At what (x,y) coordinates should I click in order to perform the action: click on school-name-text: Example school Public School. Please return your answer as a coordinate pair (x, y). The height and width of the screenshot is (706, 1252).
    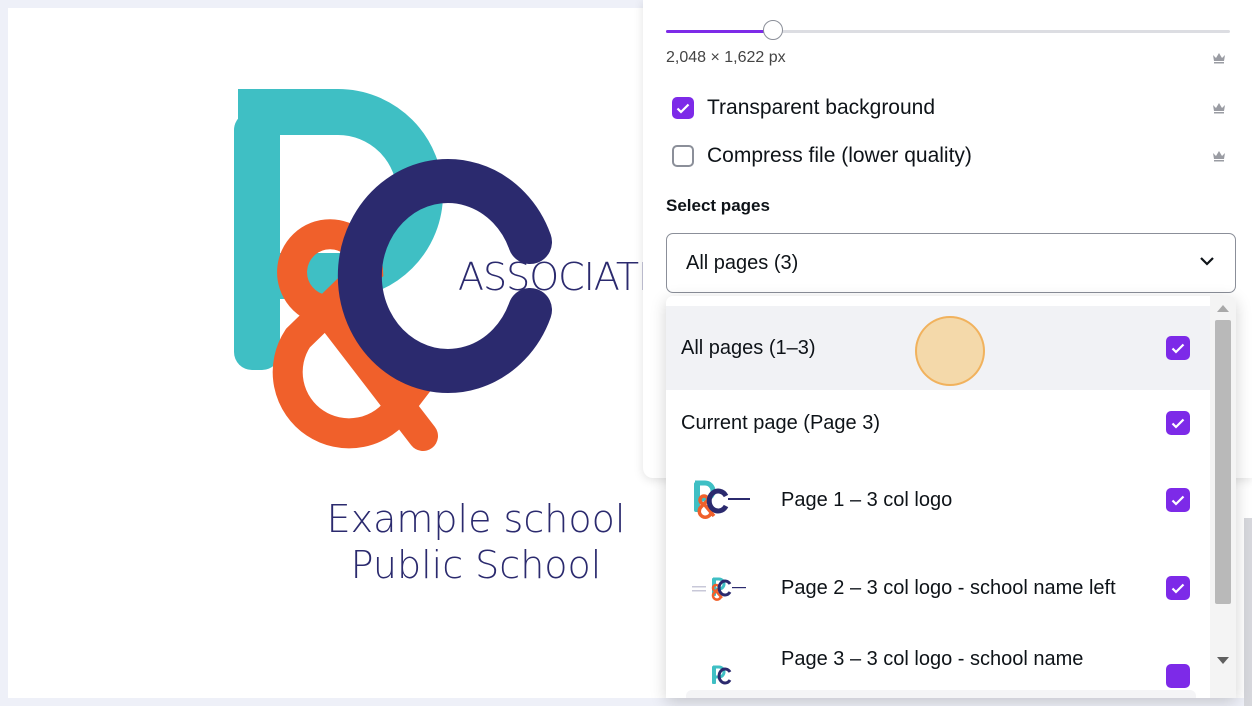
    Looking at the image, I should click on (476, 542).